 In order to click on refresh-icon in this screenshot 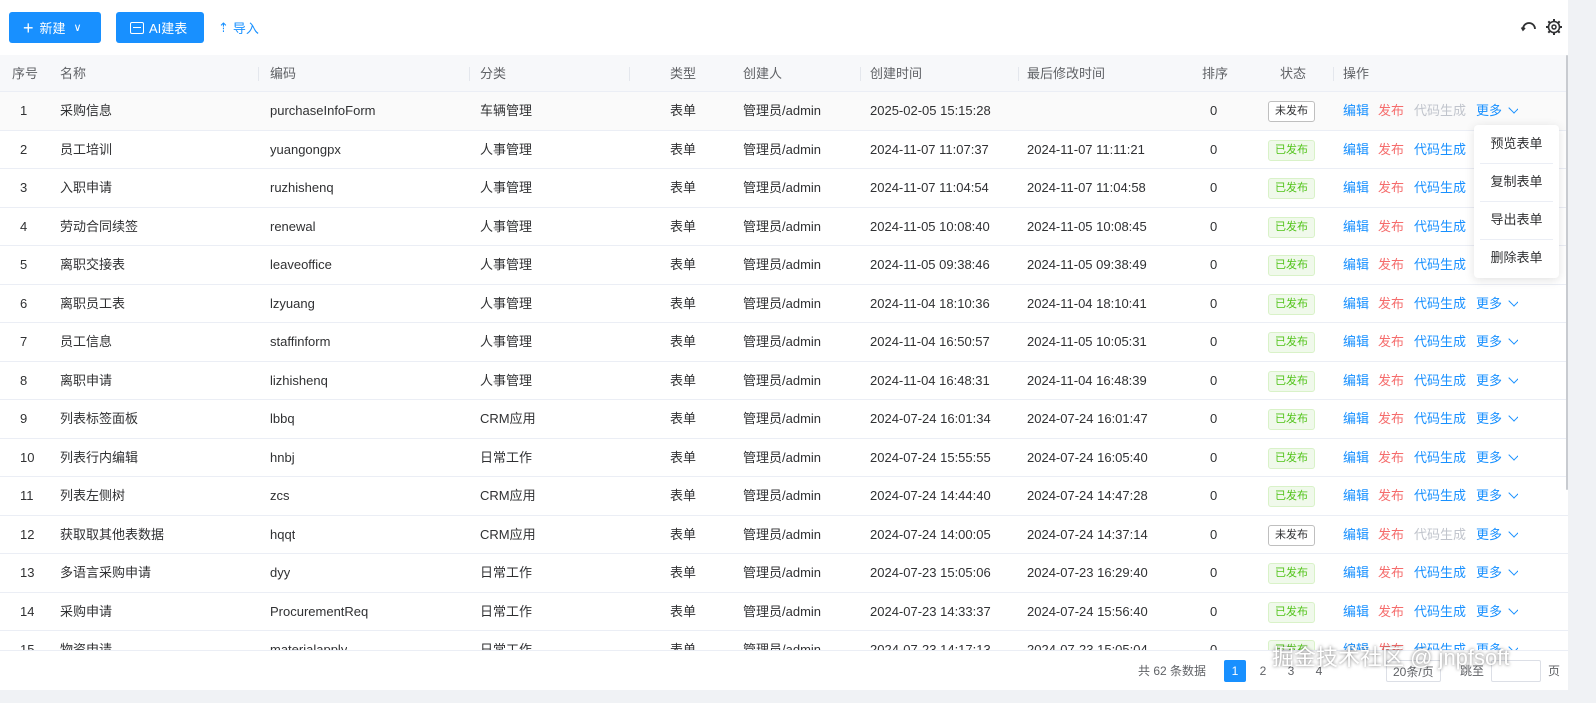, I will do `click(1529, 27)`.